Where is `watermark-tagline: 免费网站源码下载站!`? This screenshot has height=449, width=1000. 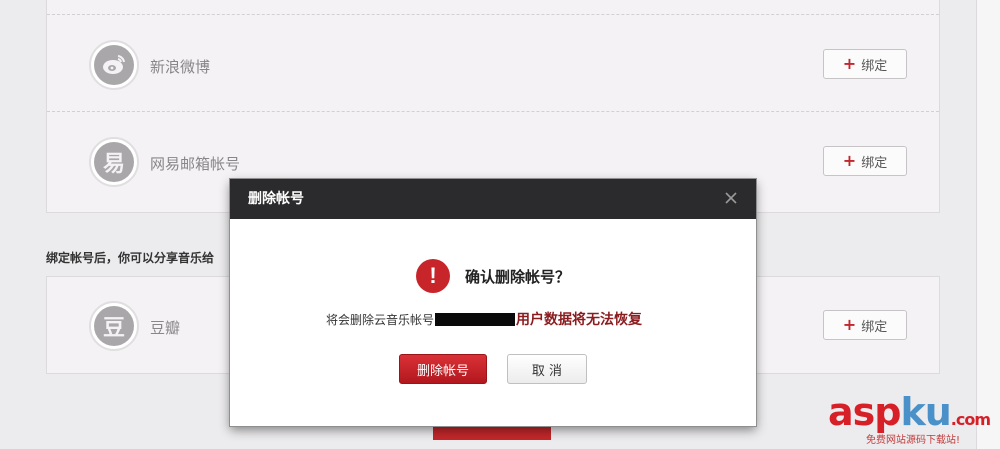
watermark-tagline: 免费网站源码下载站! is located at coordinates (913, 440).